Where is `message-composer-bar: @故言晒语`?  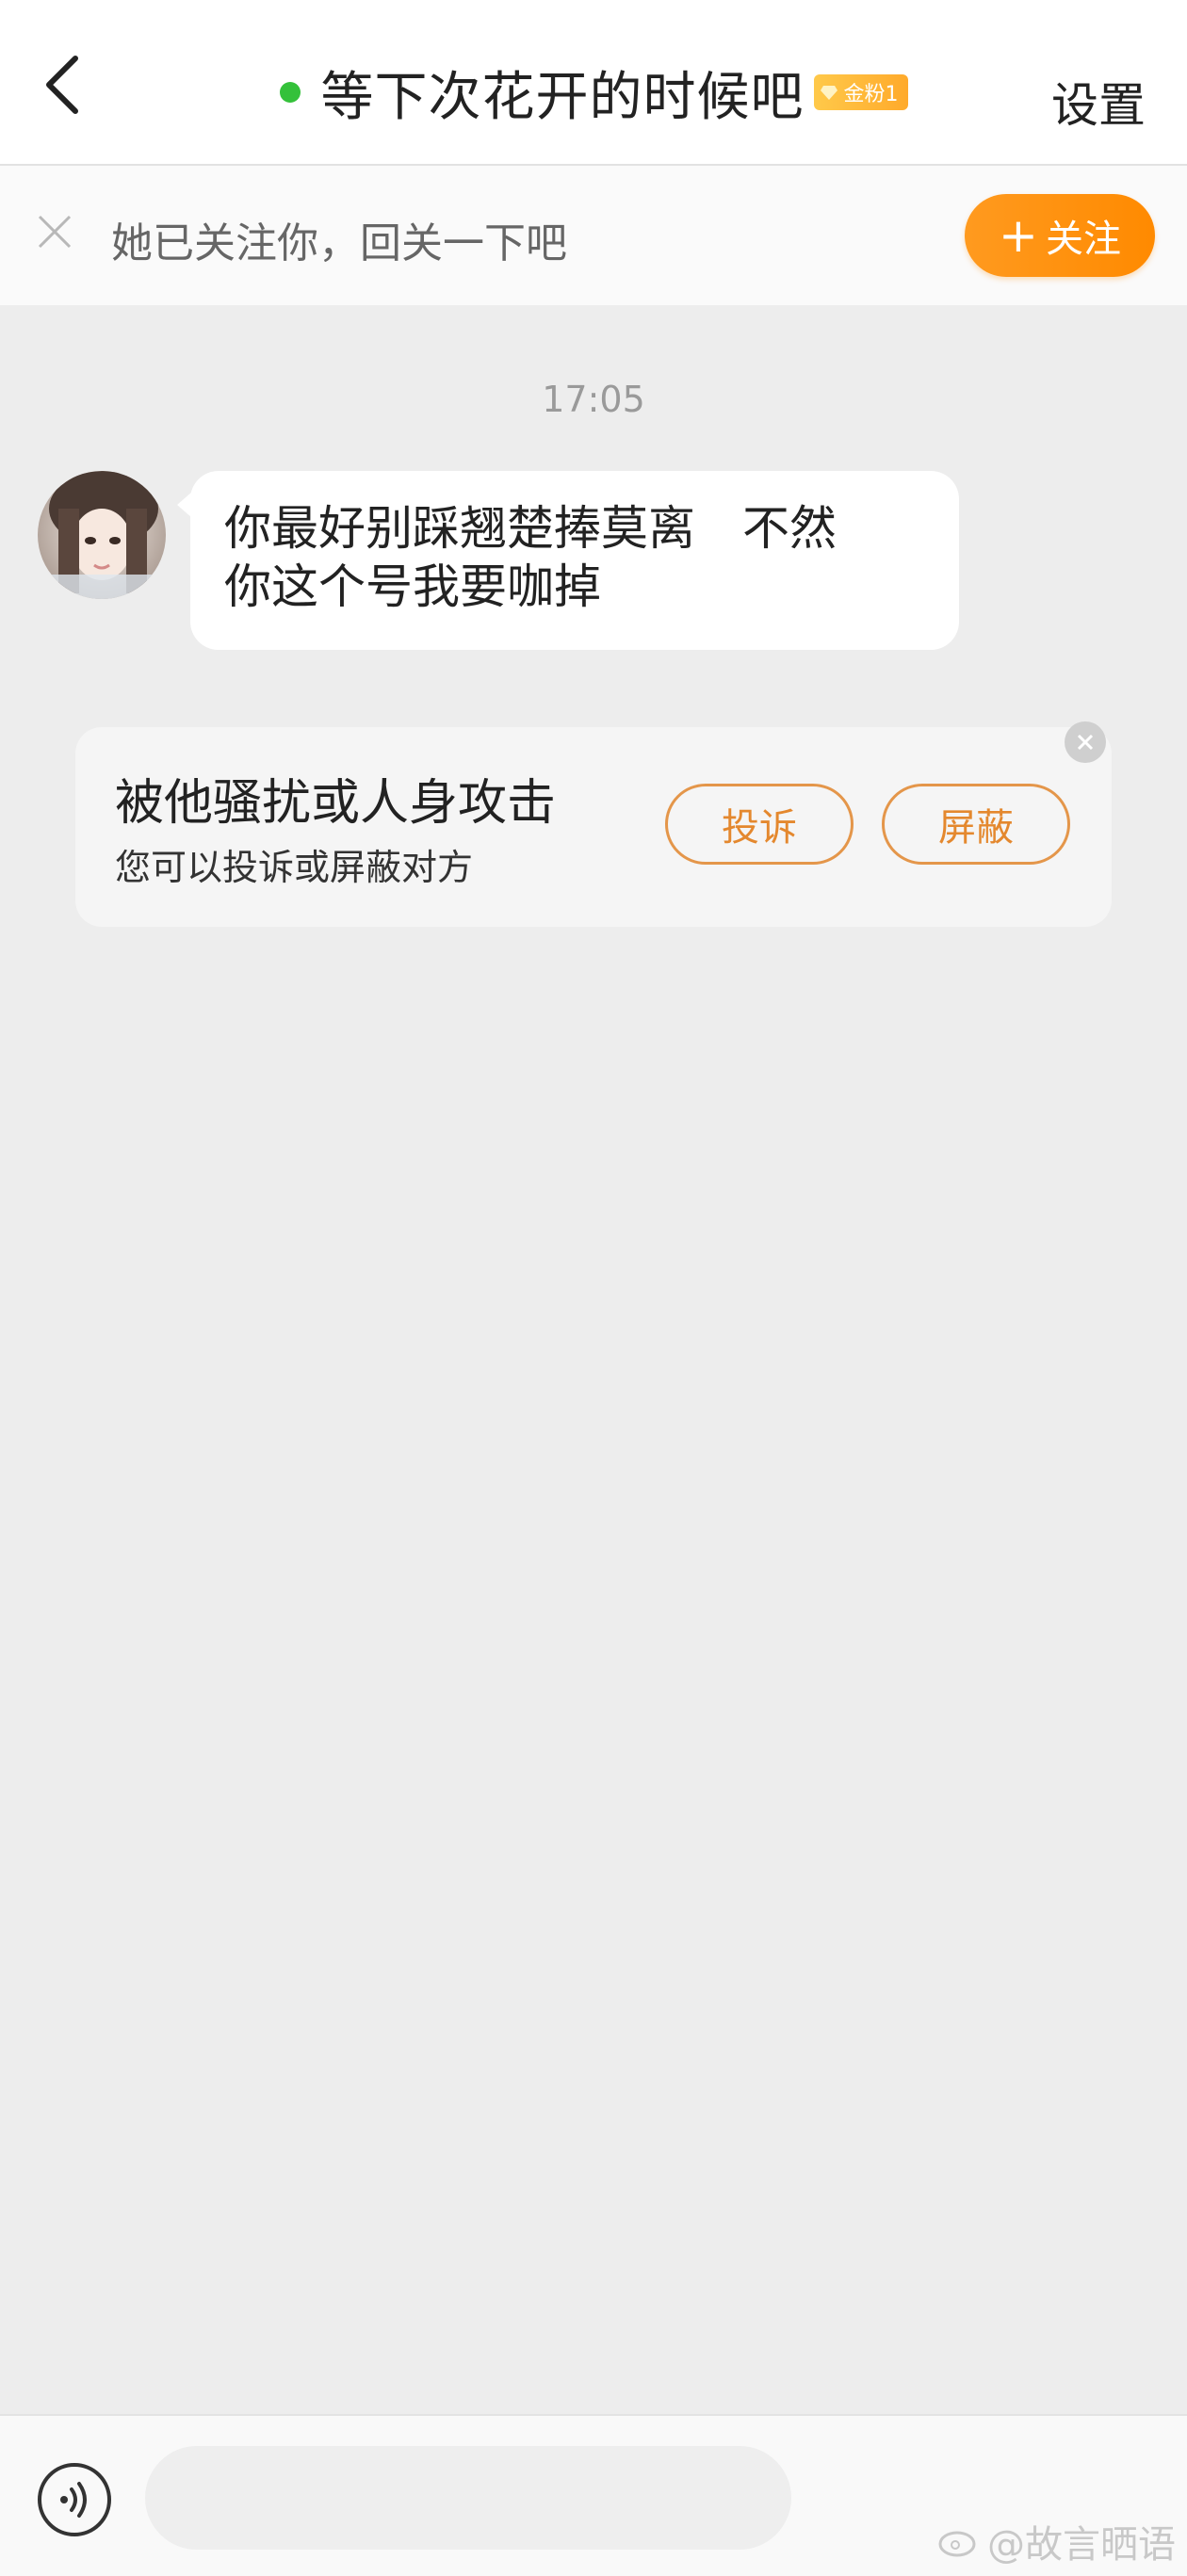
message-composer-bar: @故言晒语 is located at coordinates (593, 2495).